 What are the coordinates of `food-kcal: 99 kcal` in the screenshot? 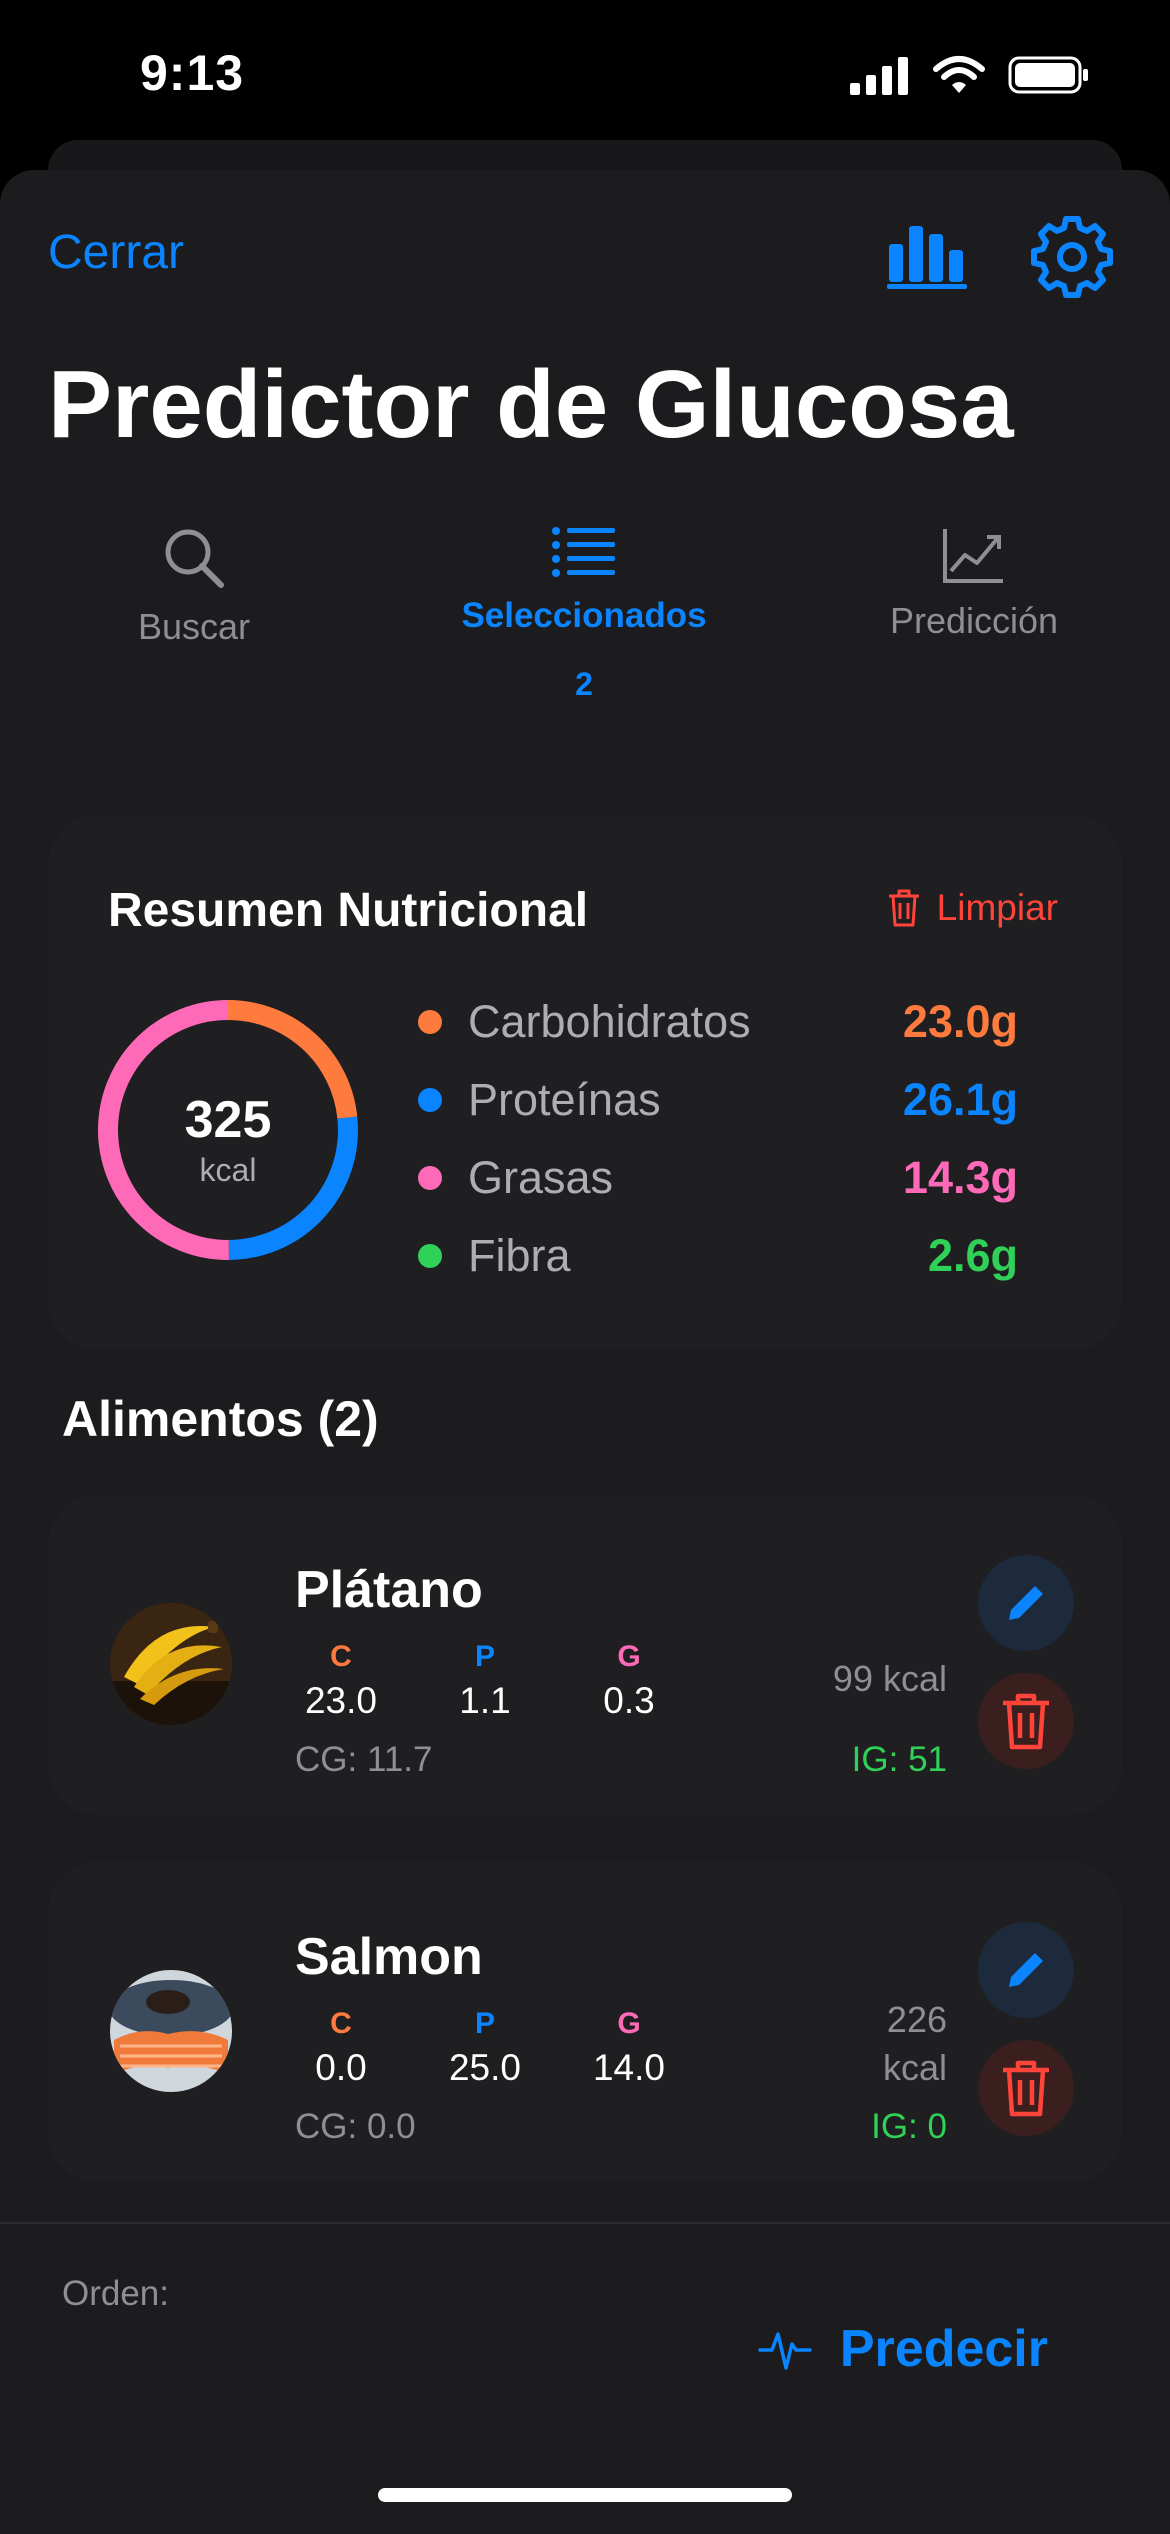 It's located at (890, 1679).